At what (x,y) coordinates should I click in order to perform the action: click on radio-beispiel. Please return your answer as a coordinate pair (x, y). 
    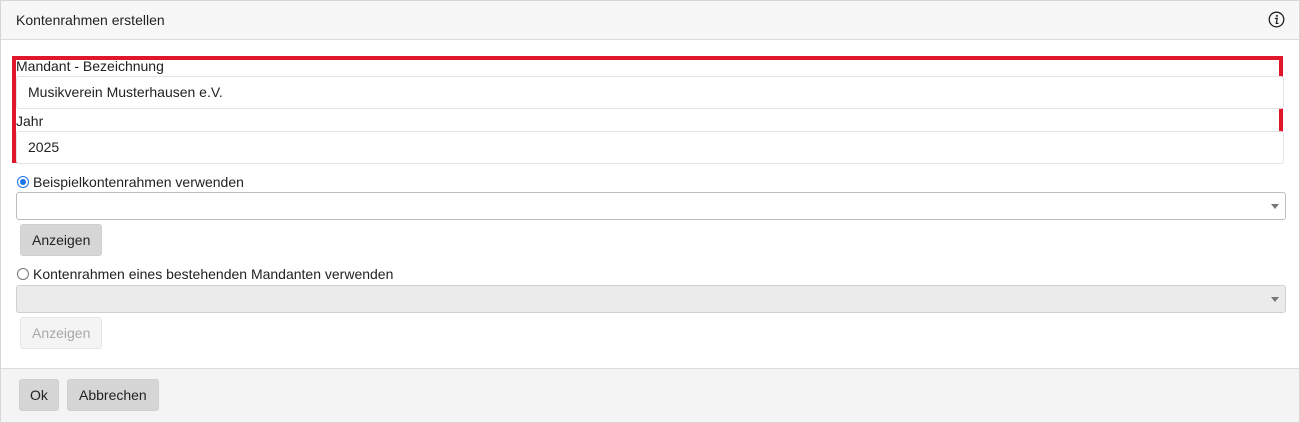
    Looking at the image, I should click on (23, 182).